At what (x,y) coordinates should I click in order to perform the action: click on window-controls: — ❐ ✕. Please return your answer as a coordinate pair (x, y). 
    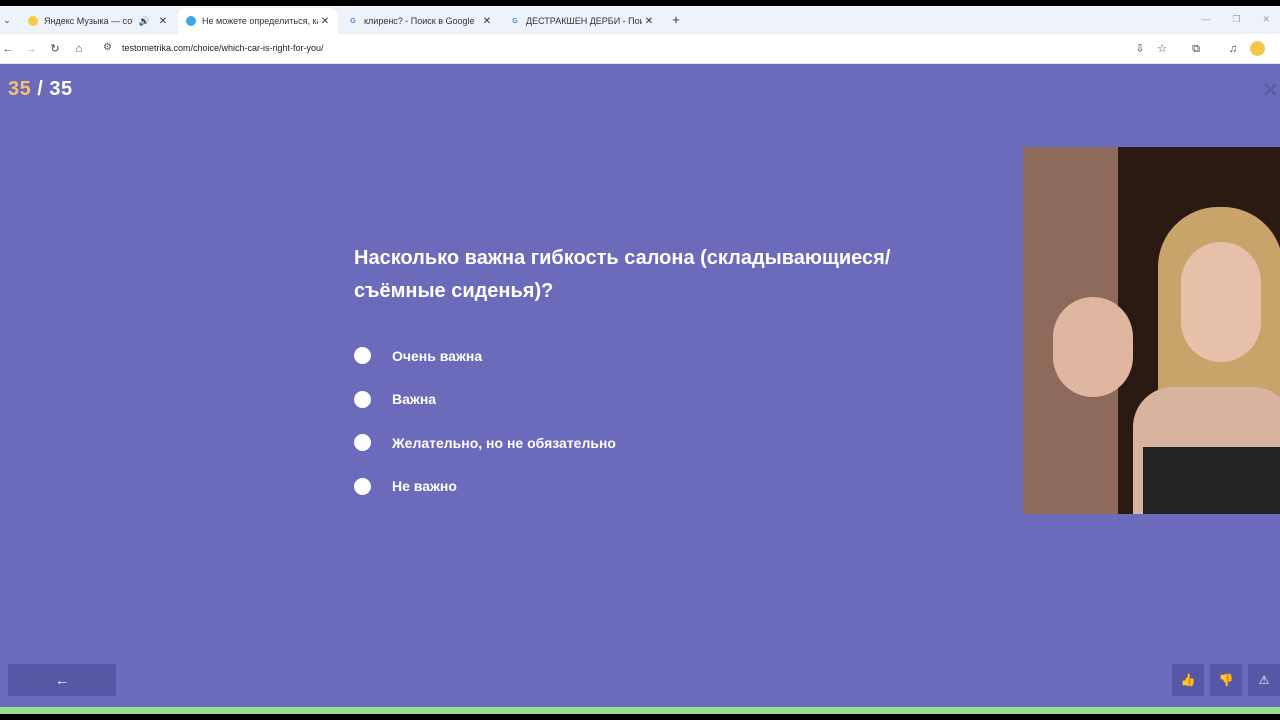
    Looking at the image, I should click on (1235, 19).